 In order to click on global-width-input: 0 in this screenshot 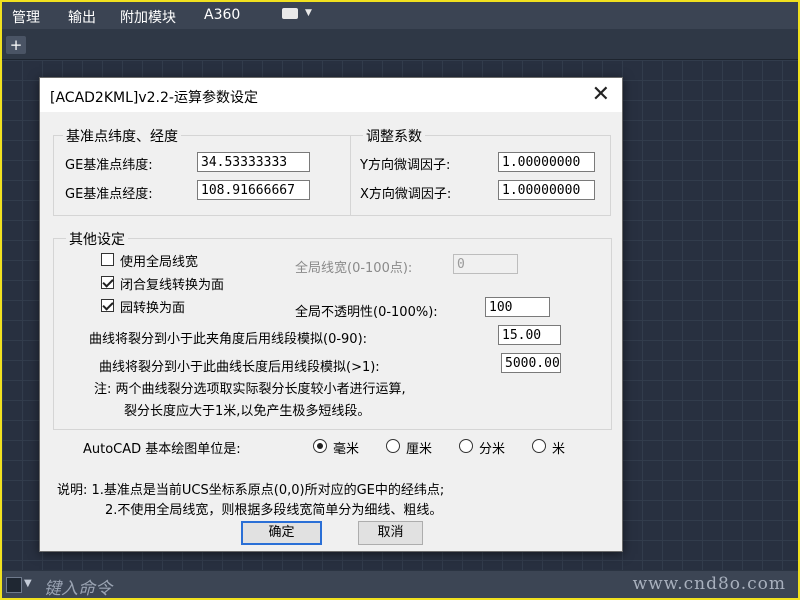, I will do `click(485, 264)`.